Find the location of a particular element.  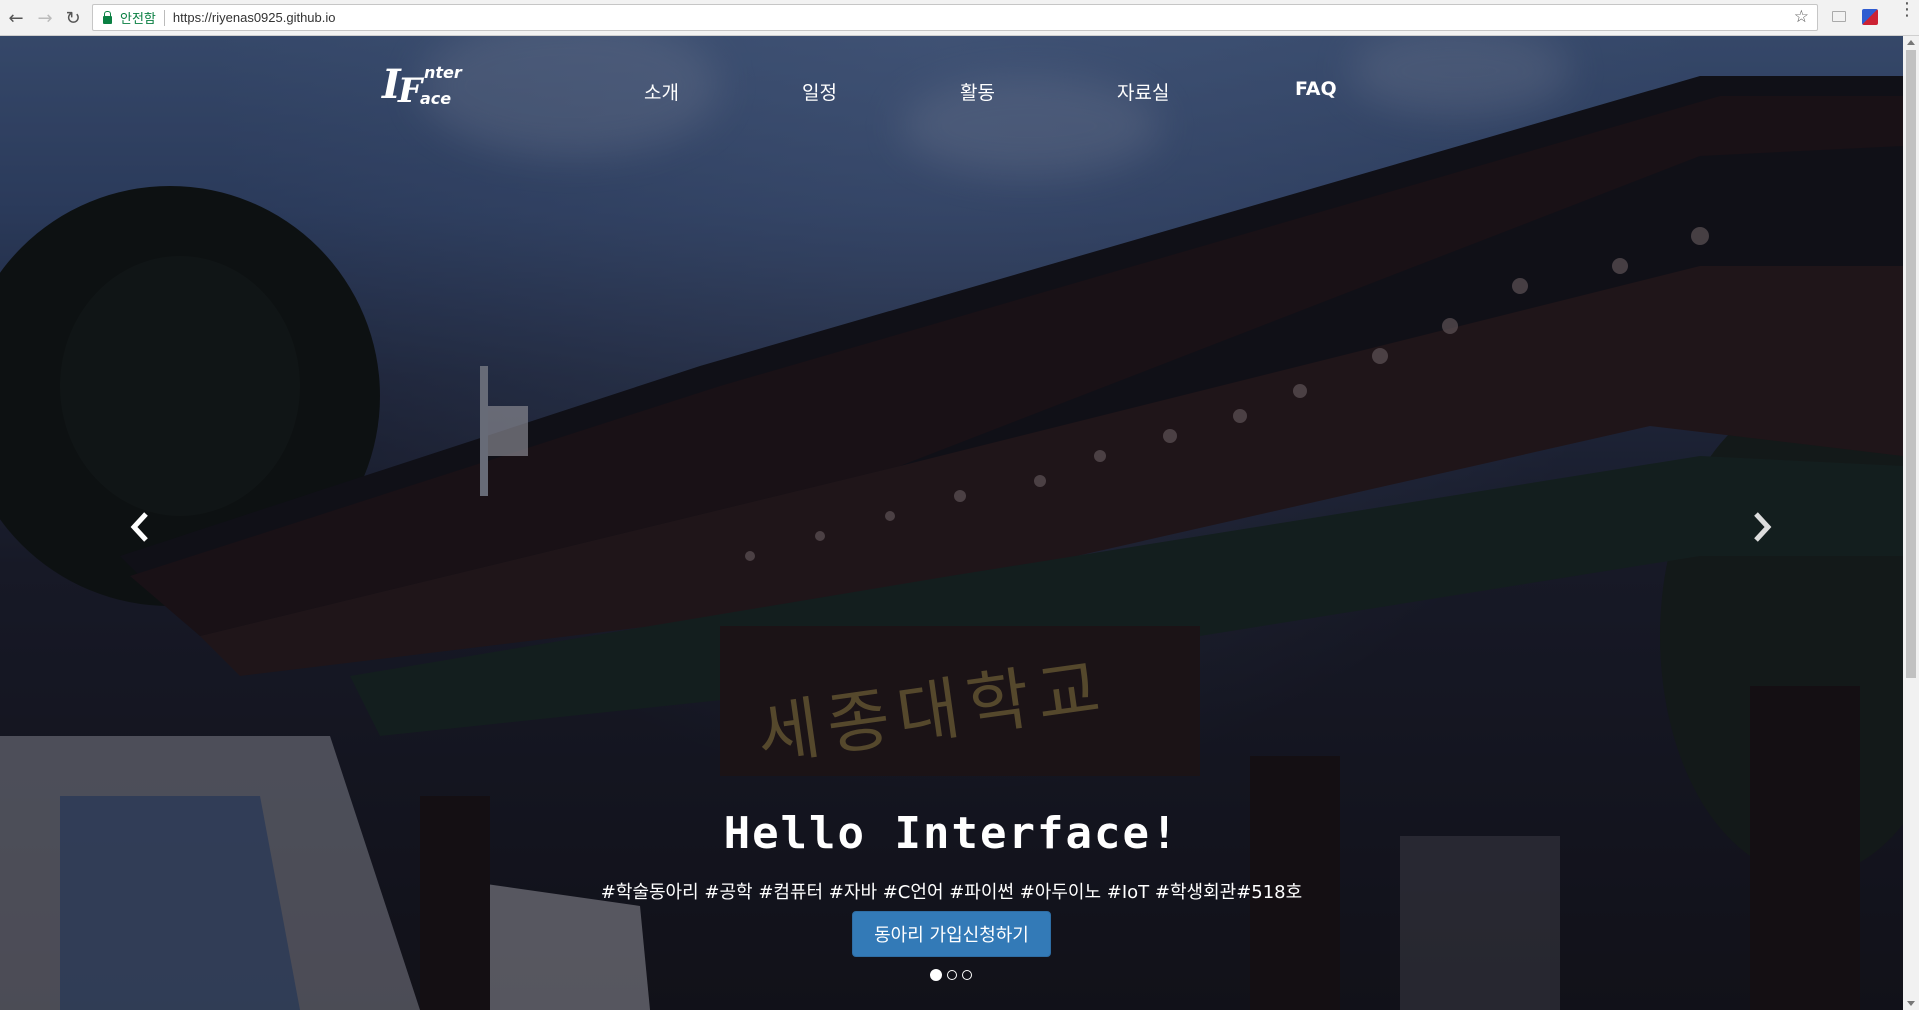

url-text: https://riyenas0925.github.io is located at coordinates (254, 17).